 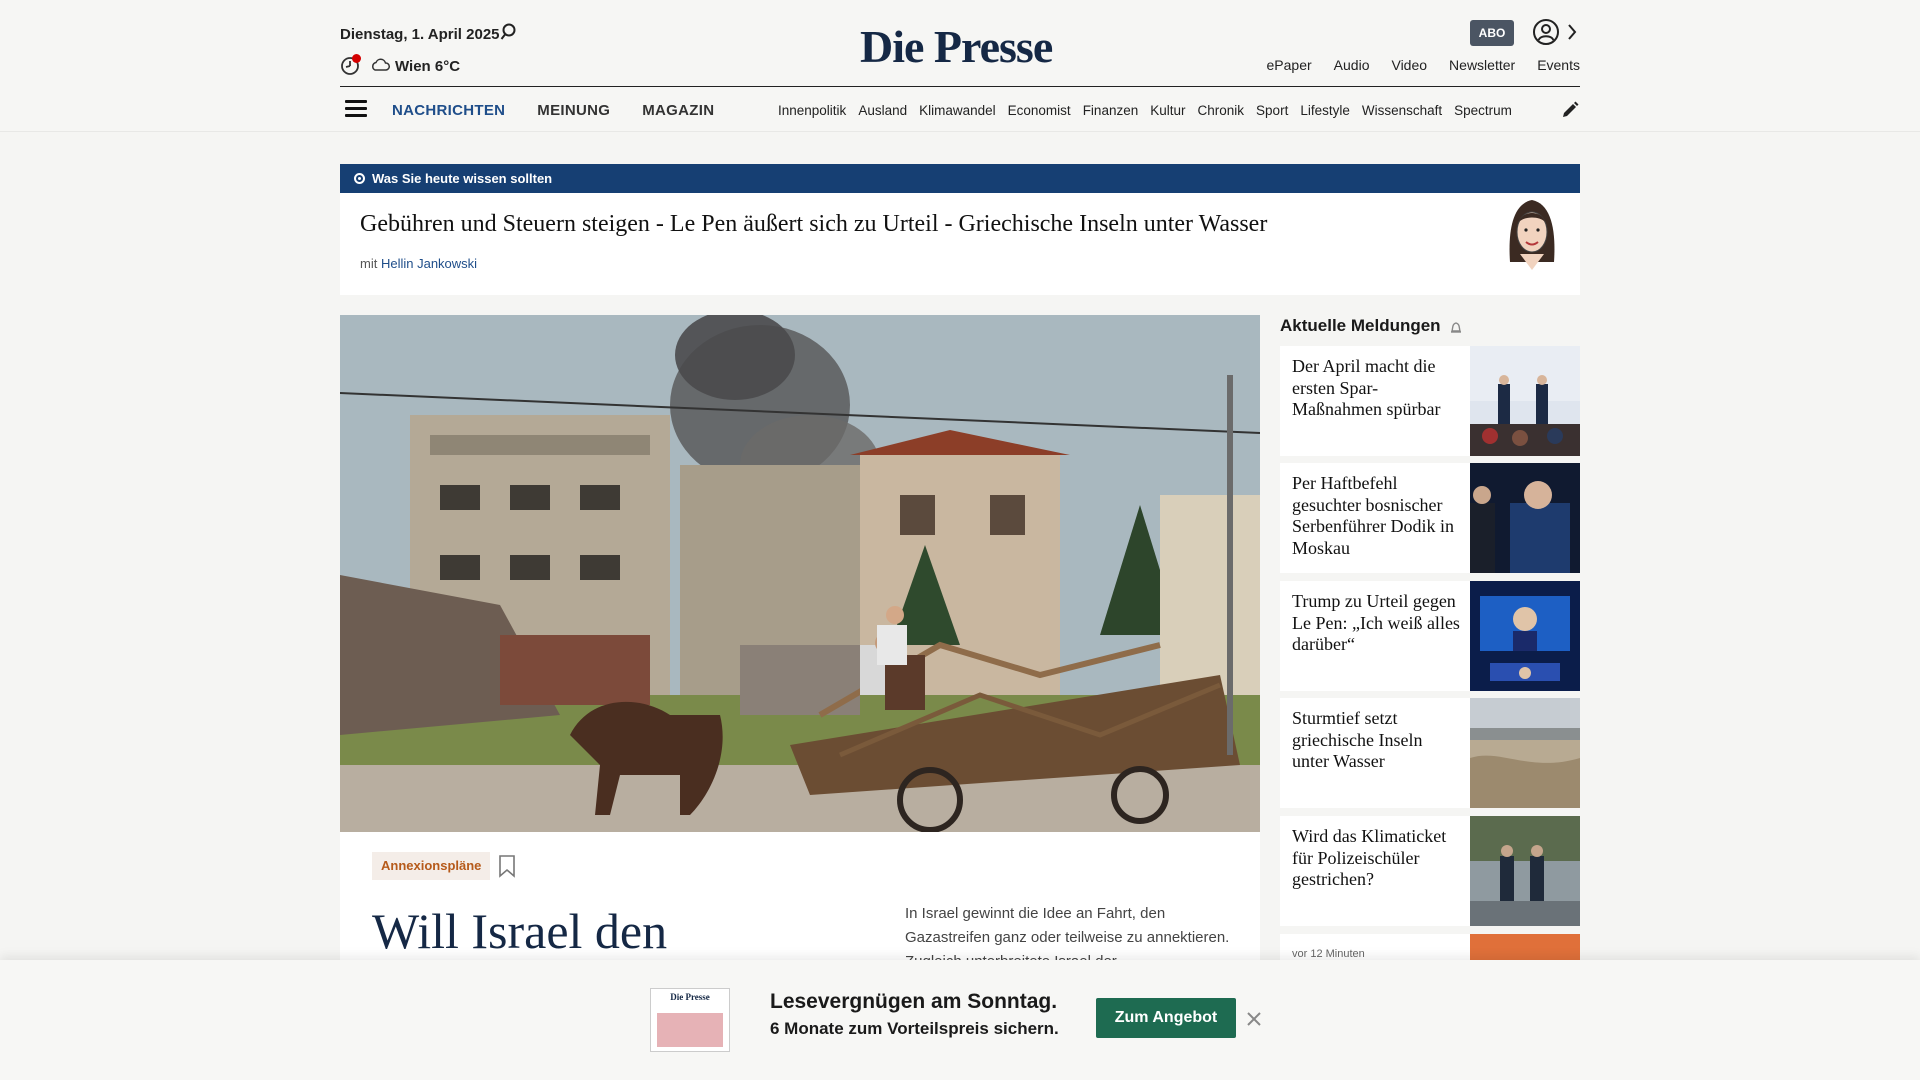 What do you see at coordinates (1166, 1018) in the screenshot?
I see `offer-button: Zum Angebot` at bounding box center [1166, 1018].